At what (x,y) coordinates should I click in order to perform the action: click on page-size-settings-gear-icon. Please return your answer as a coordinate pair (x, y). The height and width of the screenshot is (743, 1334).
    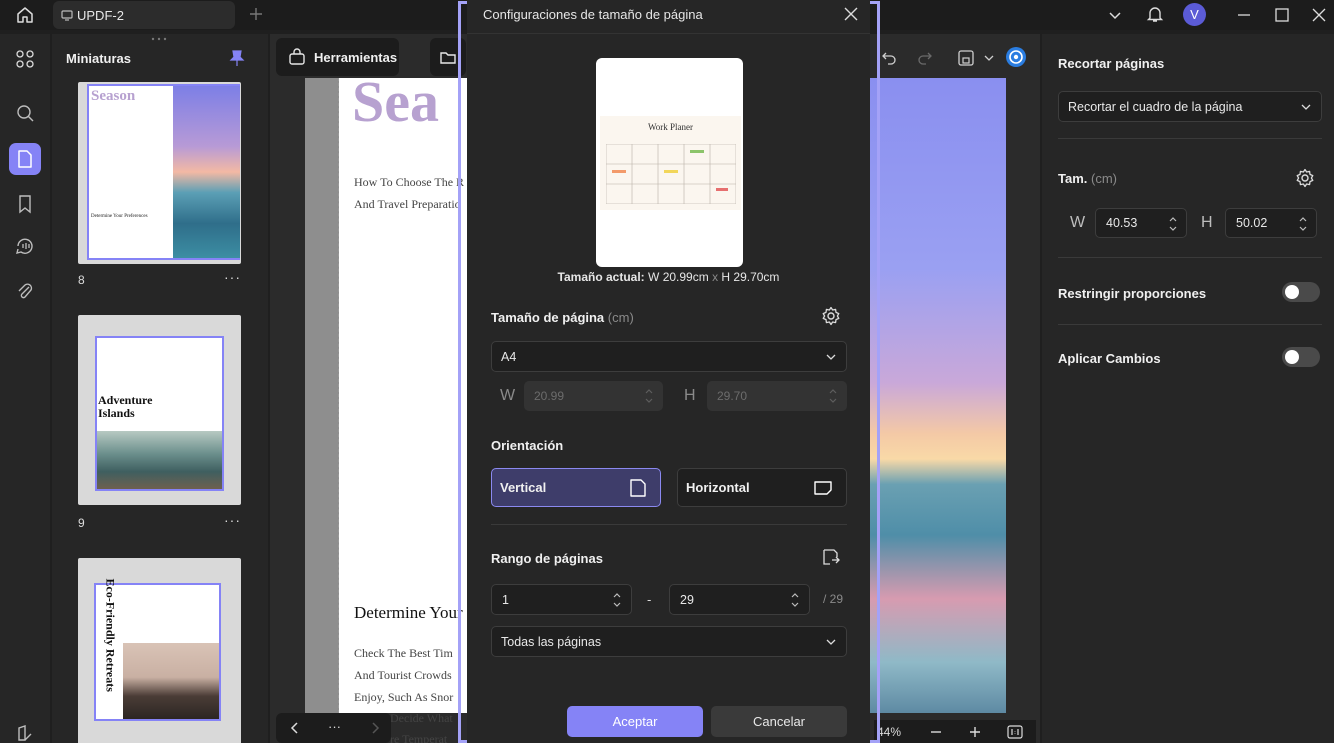
    Looking at the image, I should click on (831, 316).